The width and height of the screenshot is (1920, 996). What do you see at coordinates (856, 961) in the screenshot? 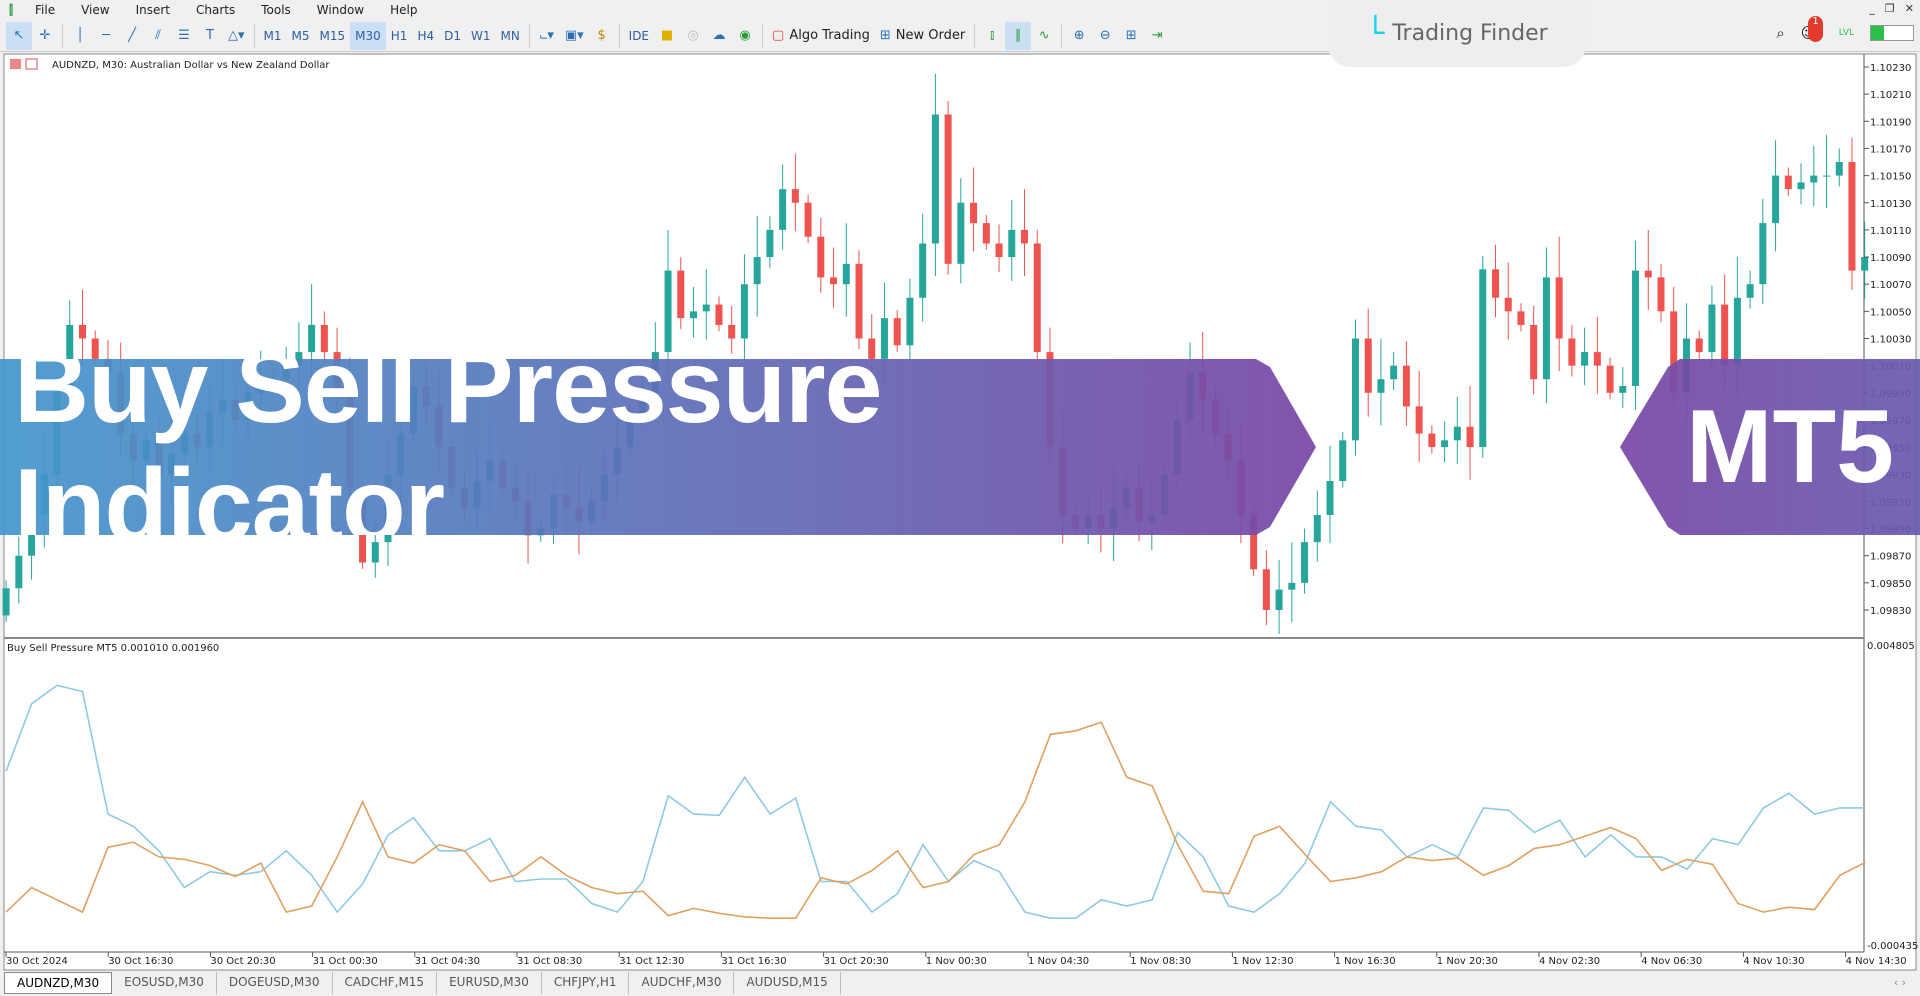
I see `time-tick-label: 31 Oct 20:30` at bounding box center [856, 961].